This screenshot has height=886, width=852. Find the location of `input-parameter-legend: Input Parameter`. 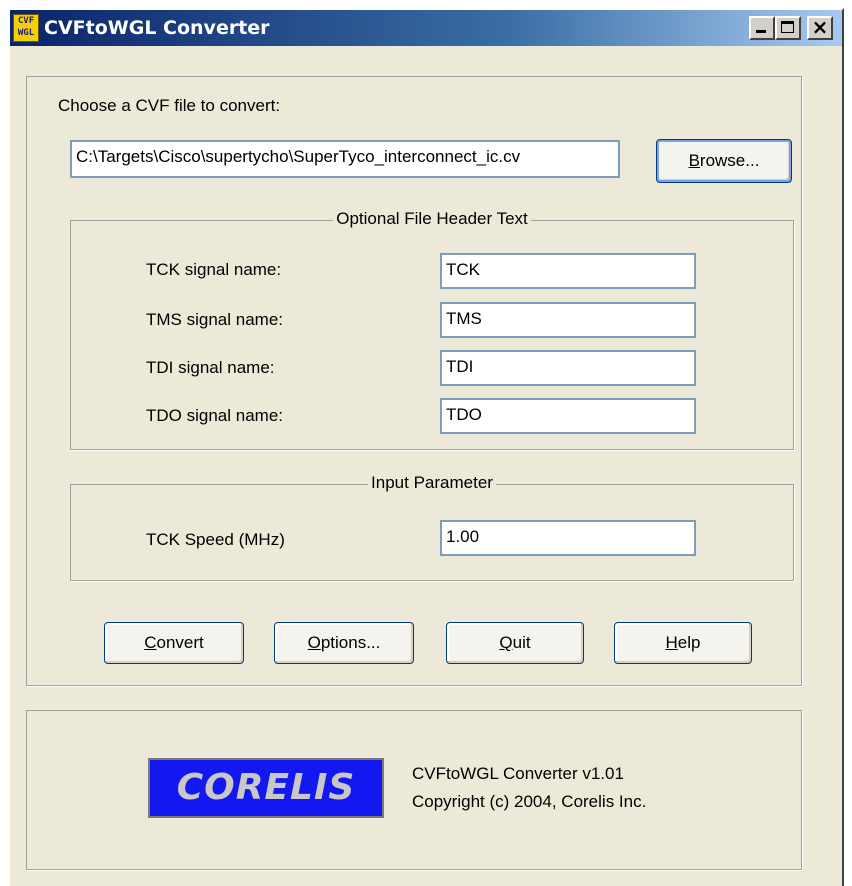

input-parameter-legend: Input Parameter is located at coordinates (432, 483).